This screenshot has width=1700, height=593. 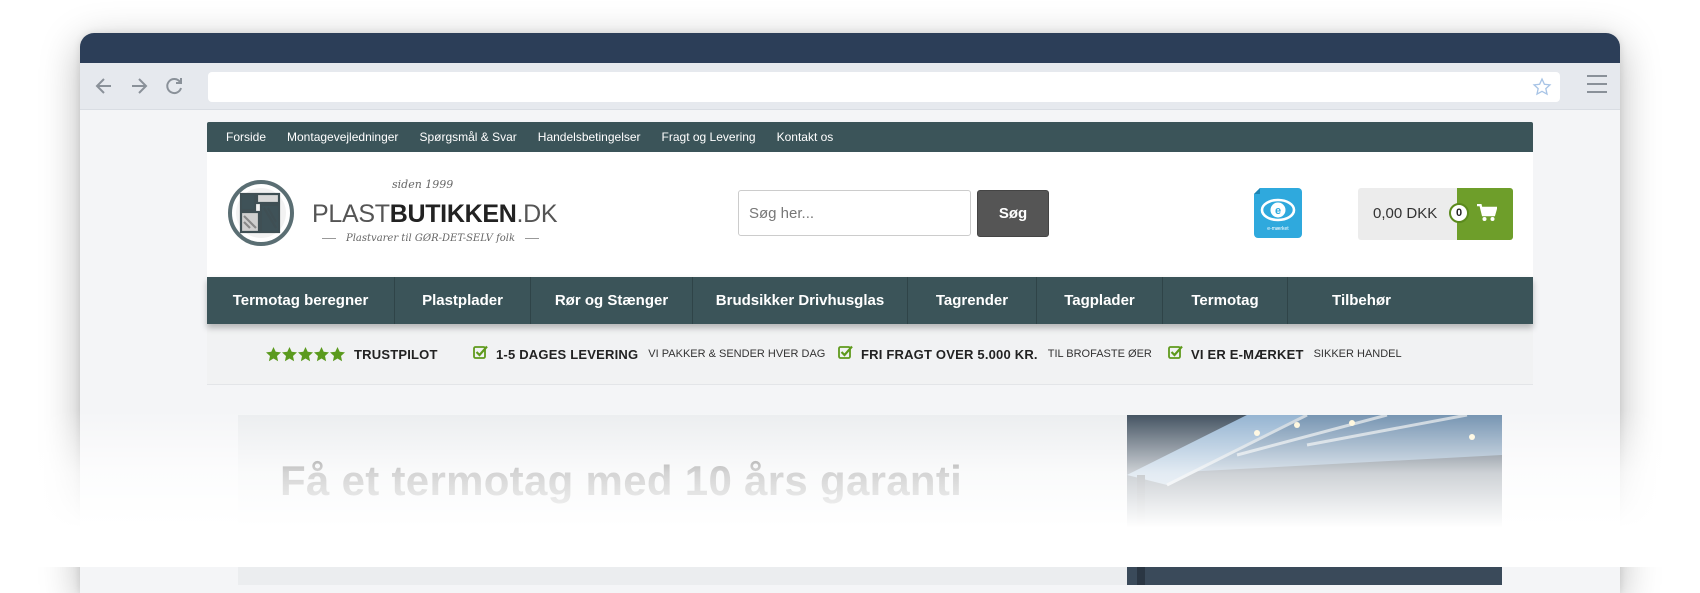 What do you see at coordinates (1542, 89) in the screenshot?
I see `bookmark-star-icon` at bounding box center [1542, 89].